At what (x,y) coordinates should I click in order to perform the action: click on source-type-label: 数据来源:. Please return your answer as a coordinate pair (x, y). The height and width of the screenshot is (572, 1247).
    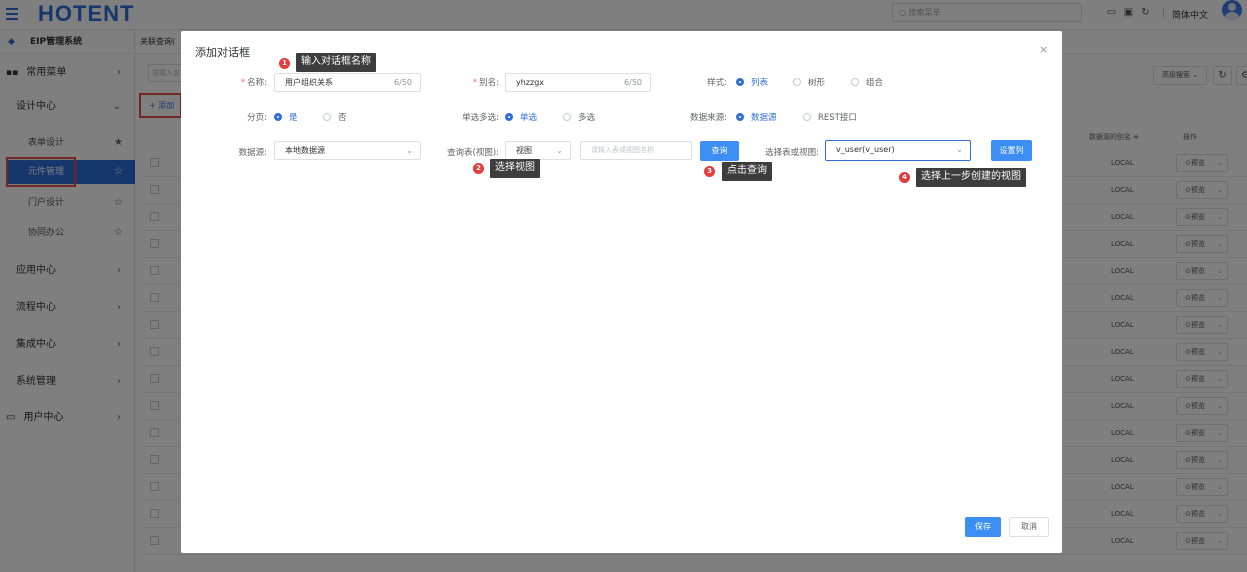
    Looking at the image, I should click on (708, 118).